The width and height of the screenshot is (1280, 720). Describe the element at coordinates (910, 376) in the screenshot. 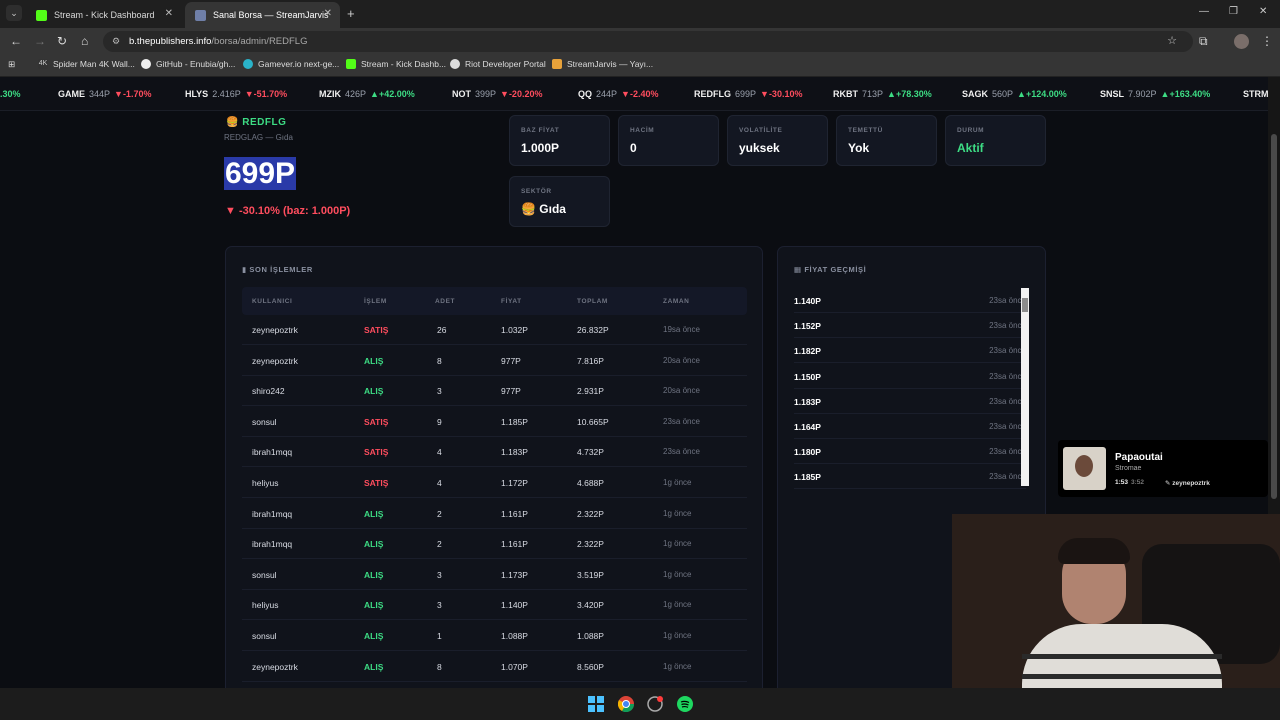

I see `history-row: 1.150P 23sa önce` at that location.